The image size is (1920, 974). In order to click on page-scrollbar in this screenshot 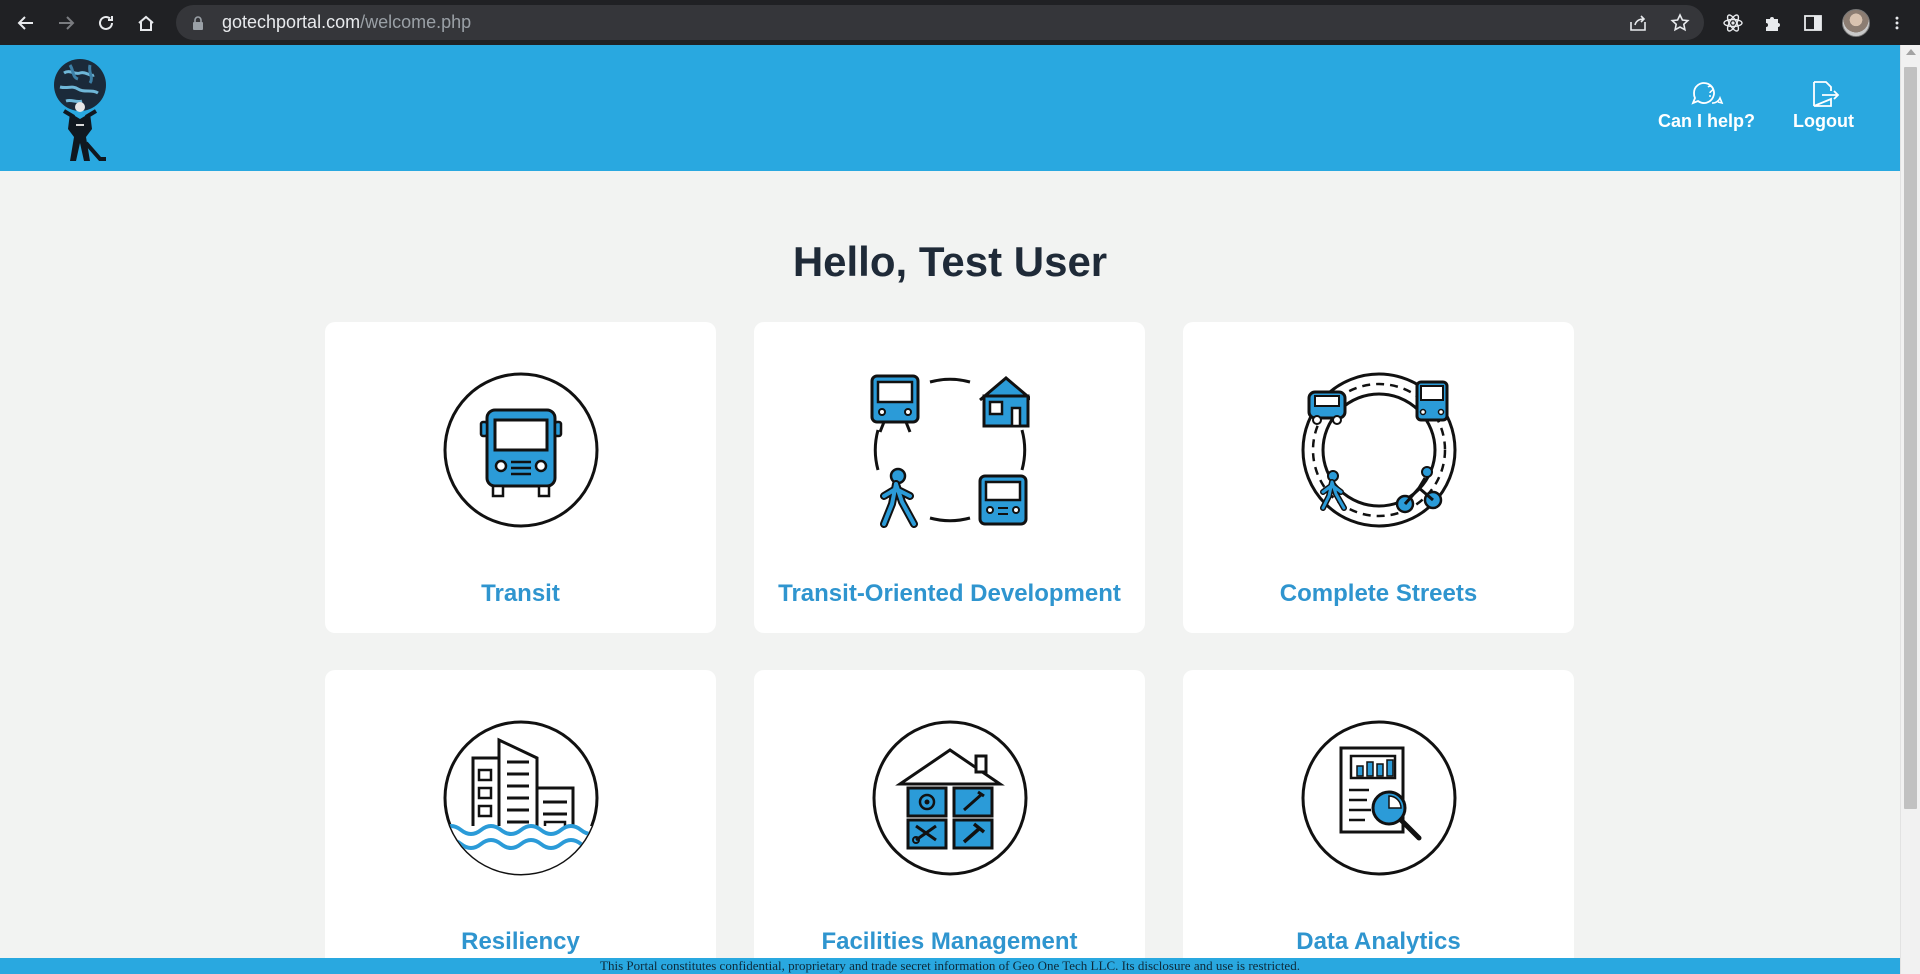, I will do `click(1910, 509)`.